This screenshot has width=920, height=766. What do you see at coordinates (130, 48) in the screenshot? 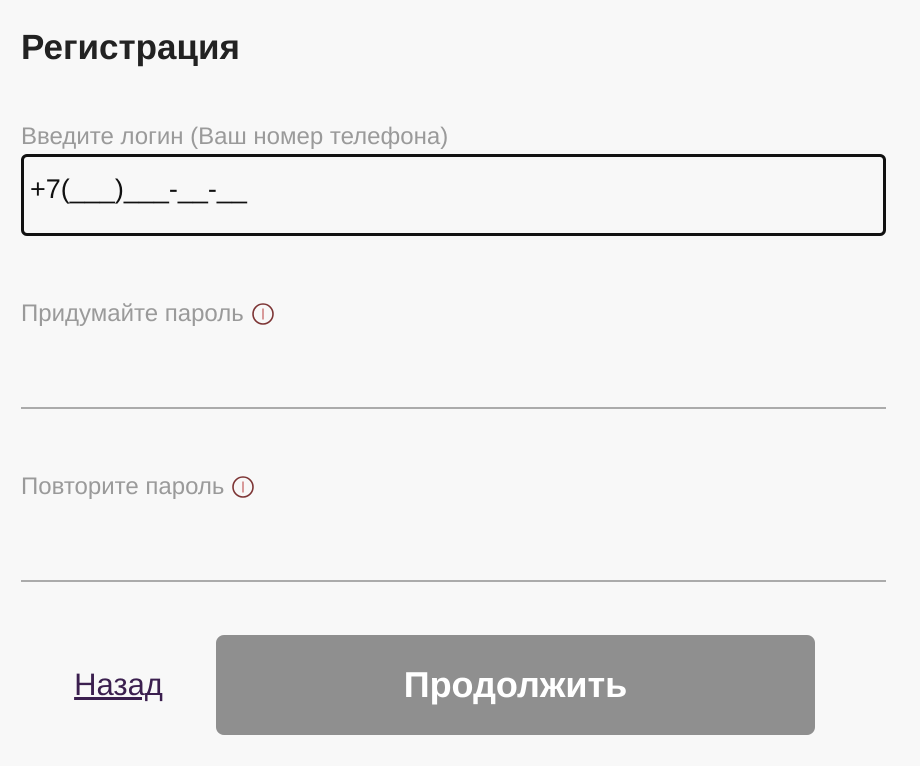
I see `page-title: Регистрация` at bounding box center [130, 48].